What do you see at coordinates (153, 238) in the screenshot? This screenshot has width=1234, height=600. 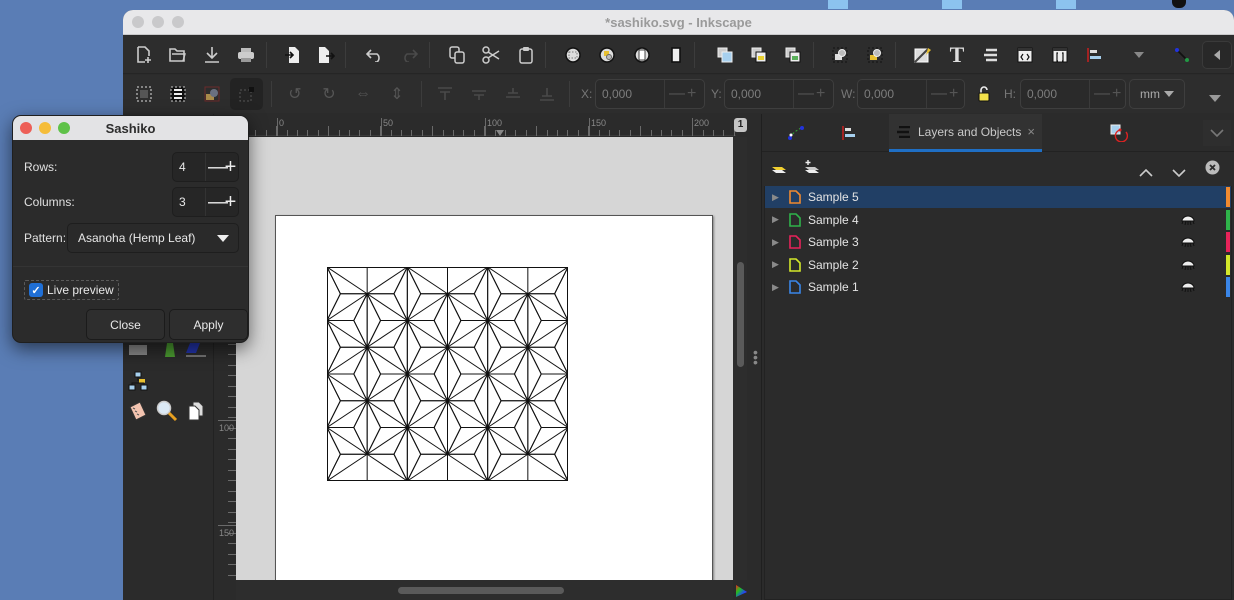 I see `pattern-select: Asanoha (Hemp Leaf)` at bounding box center [153, 238].